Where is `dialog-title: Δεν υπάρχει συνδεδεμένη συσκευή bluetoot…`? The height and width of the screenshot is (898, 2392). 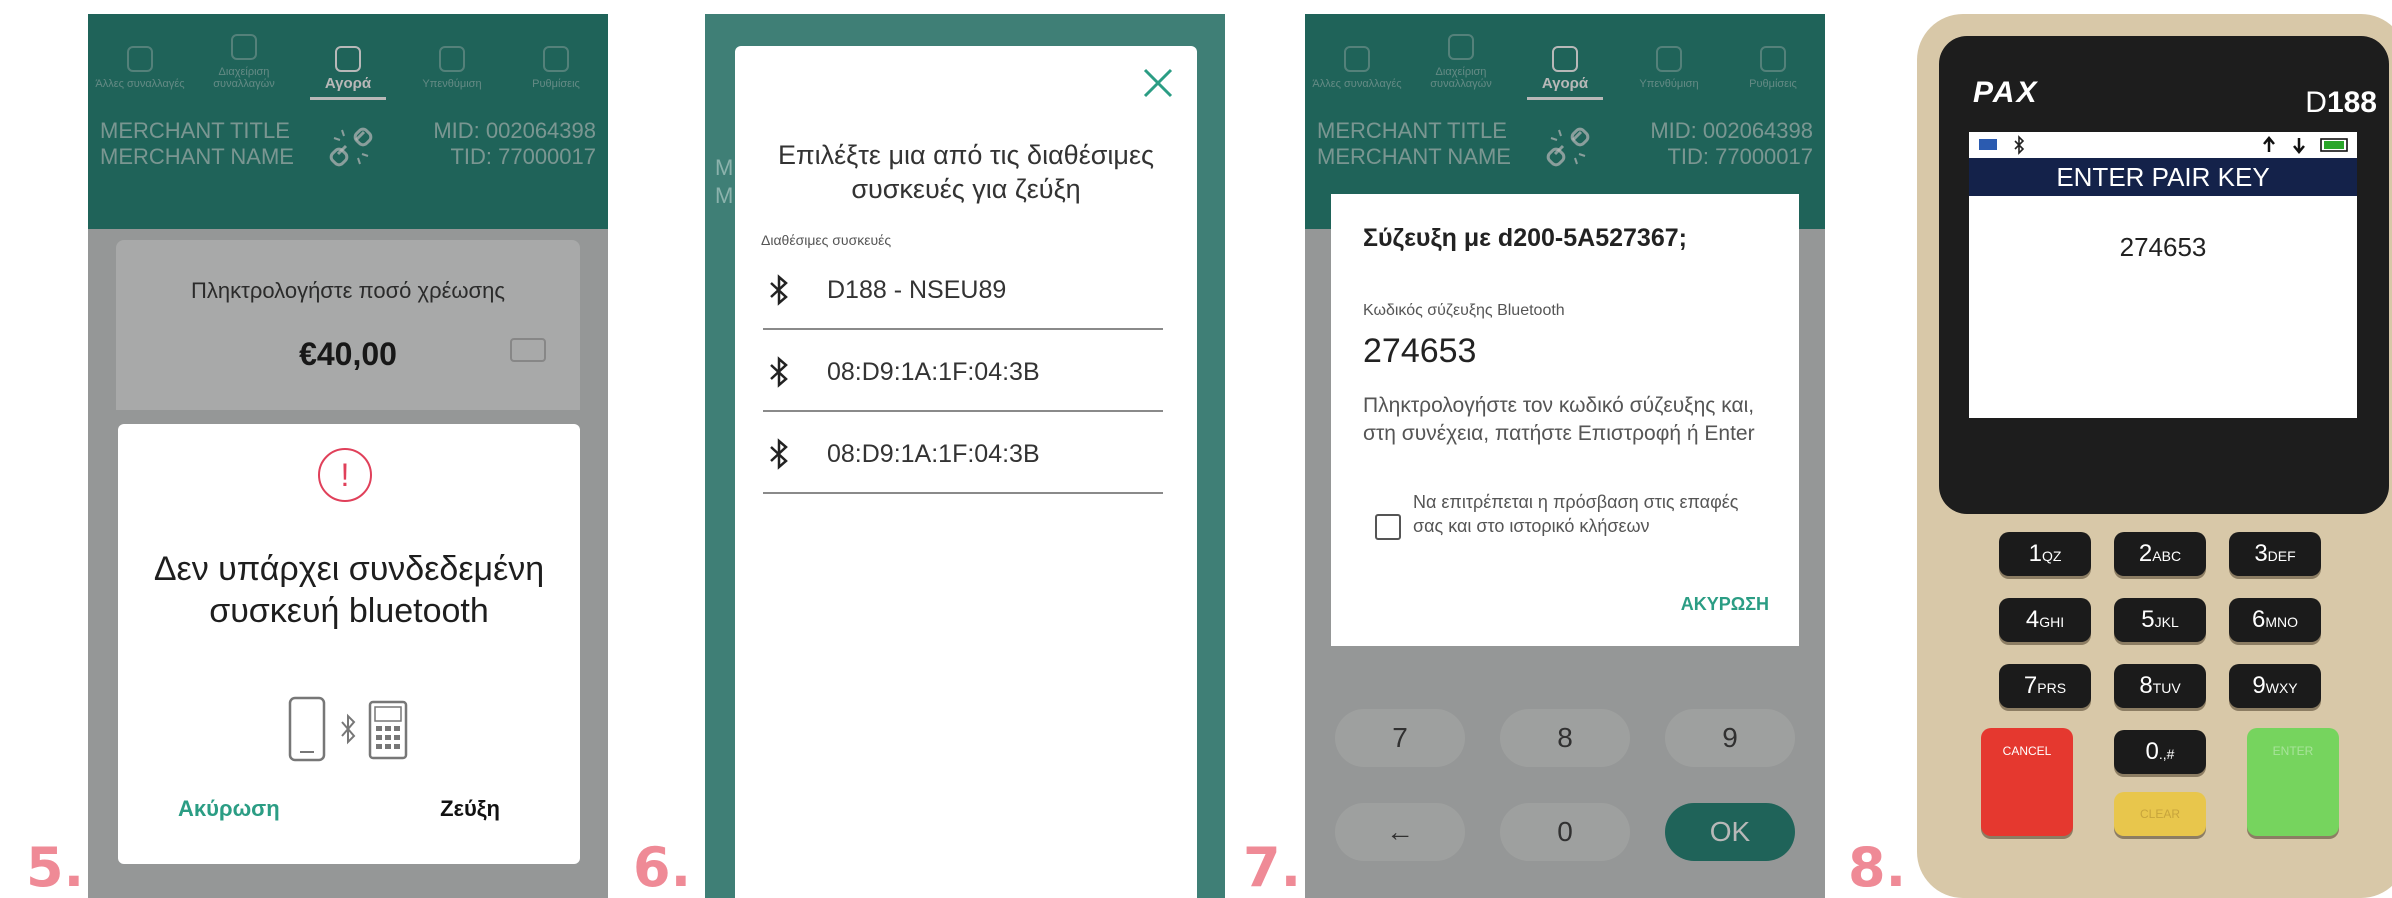
dialog-title: Δεν υπάρχει συνδεδεμένη συσκευή bluetoot… is located at coordinates (349, 590).